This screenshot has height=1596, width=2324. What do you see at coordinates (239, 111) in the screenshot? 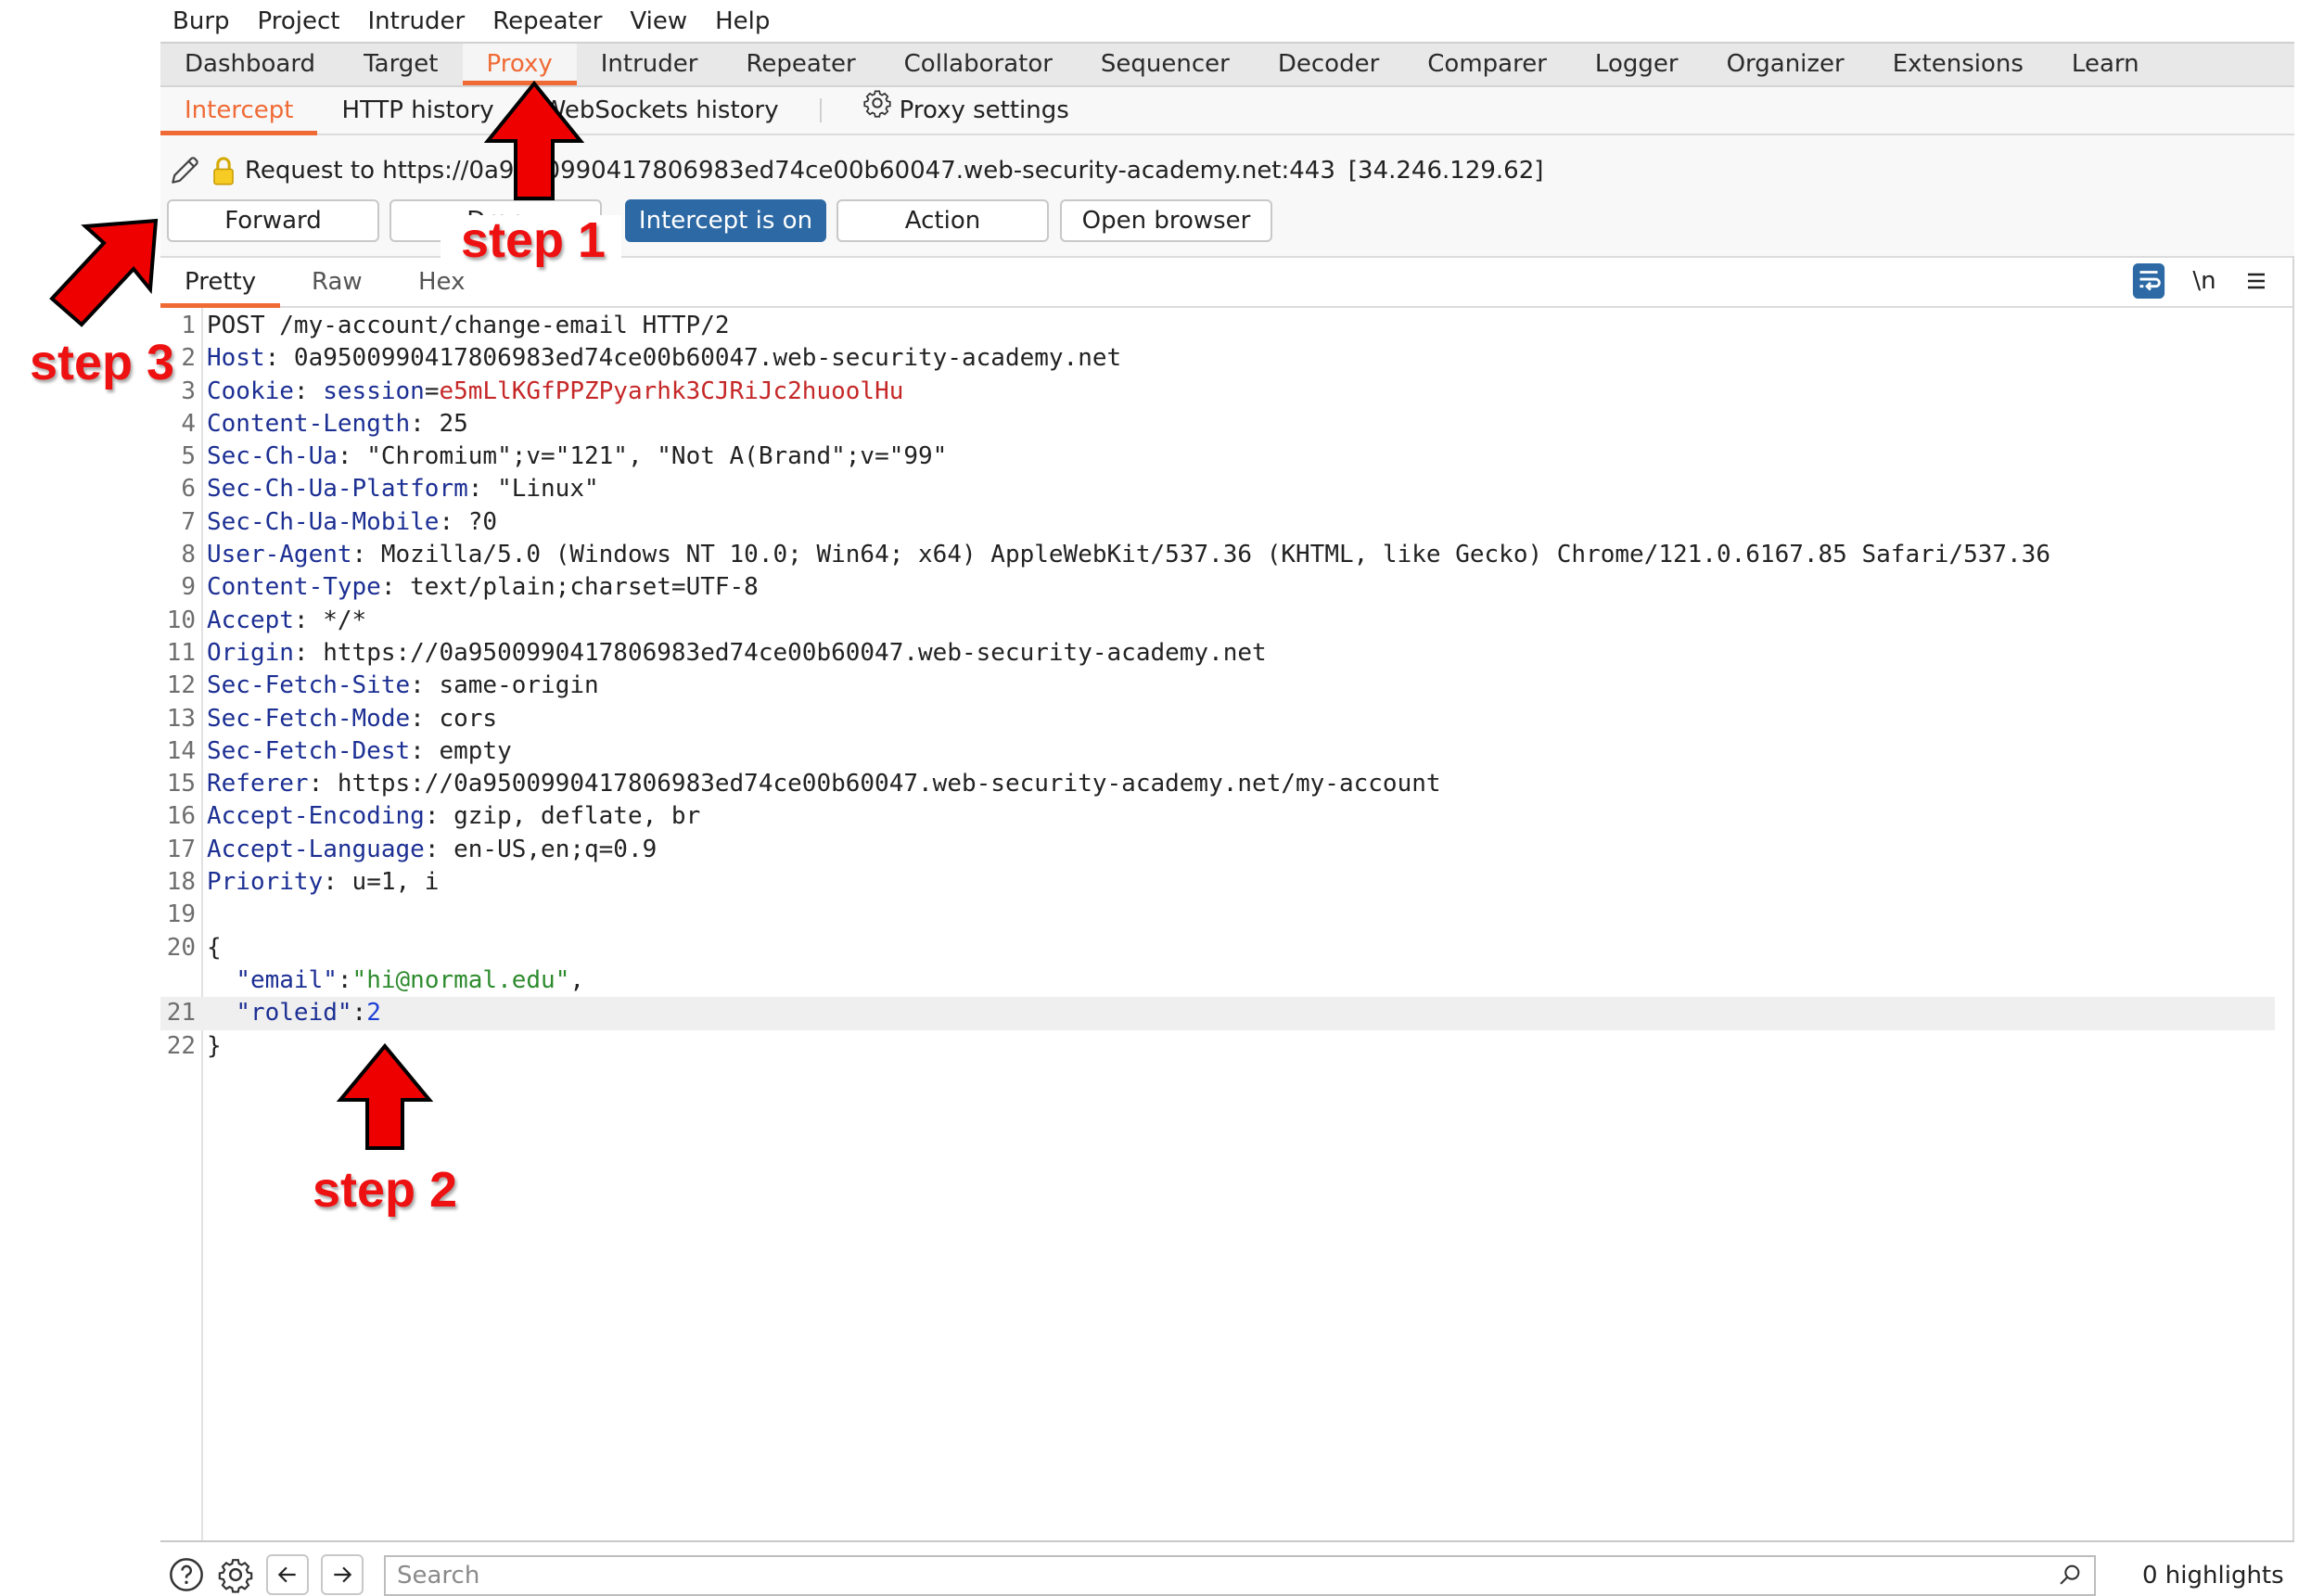
I see `subtab-intercept: Intercept` at bounding box center [239, 111].